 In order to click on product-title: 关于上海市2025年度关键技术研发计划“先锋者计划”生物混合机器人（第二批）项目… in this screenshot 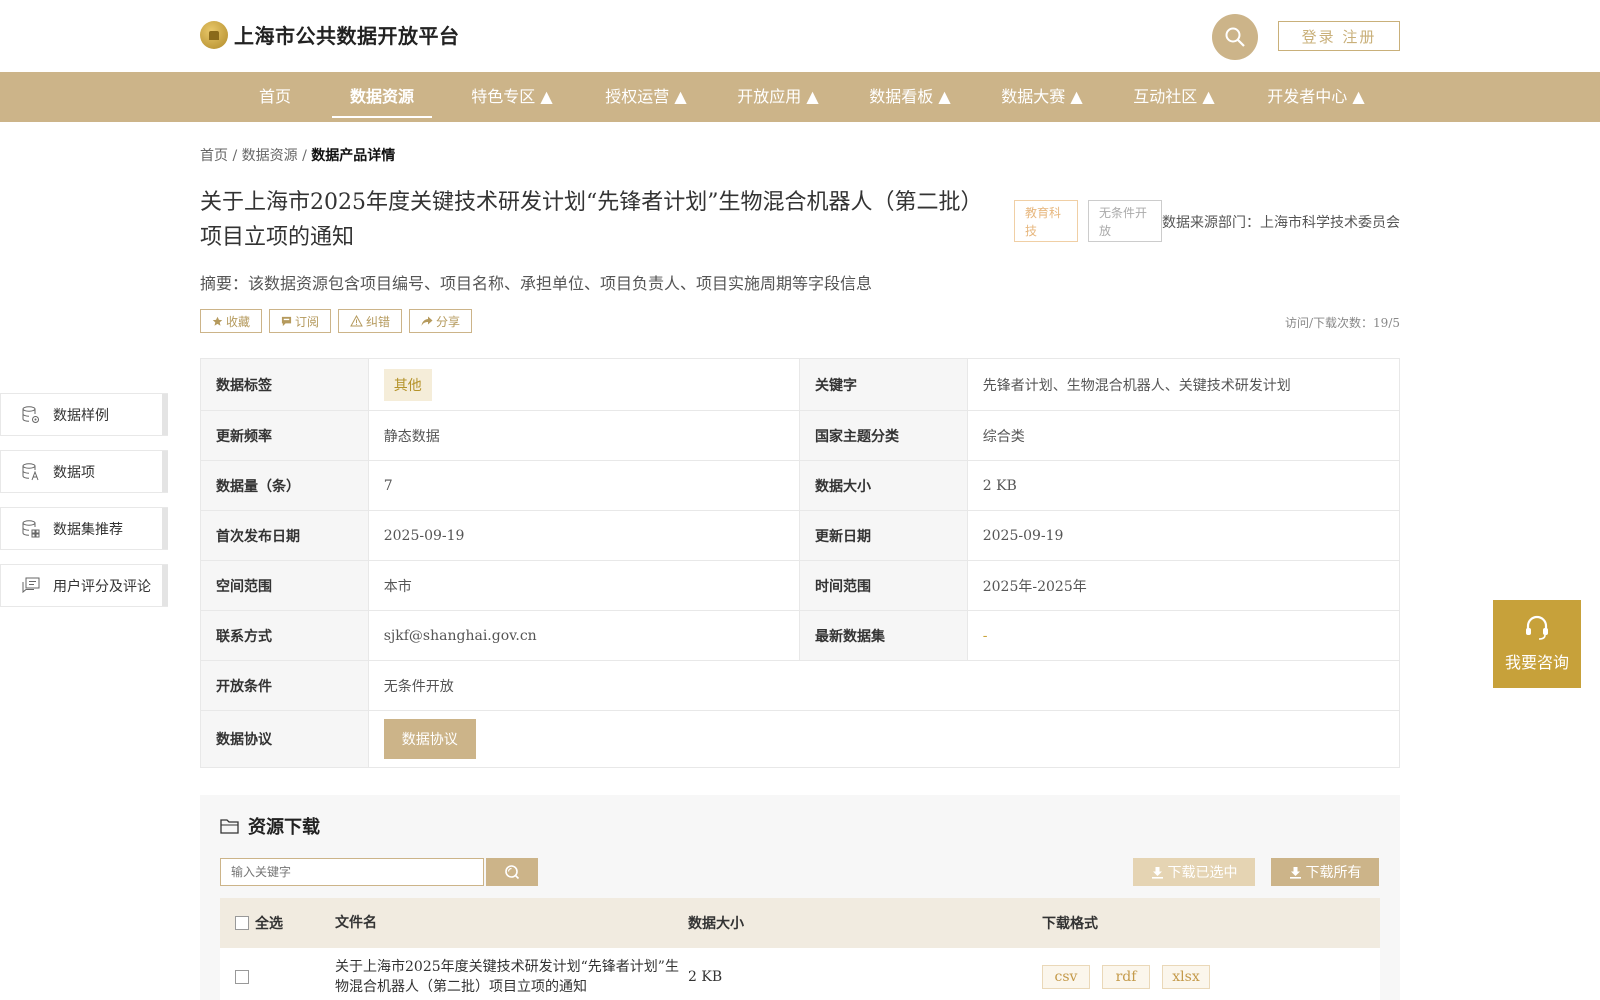, I will do `click(591, 220)`.